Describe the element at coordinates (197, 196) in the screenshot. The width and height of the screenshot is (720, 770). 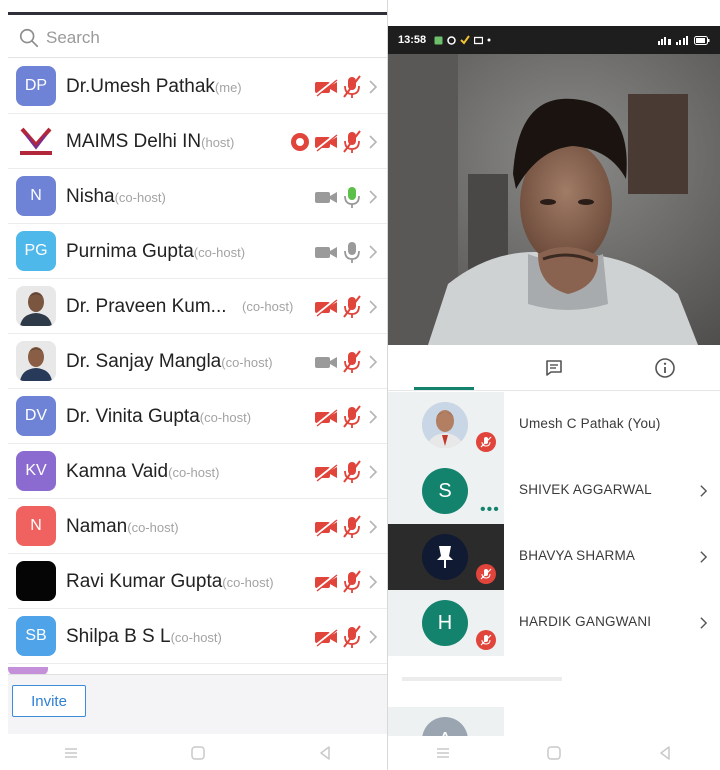
I see `participant-row: N Nisha(co-host)` at that location.